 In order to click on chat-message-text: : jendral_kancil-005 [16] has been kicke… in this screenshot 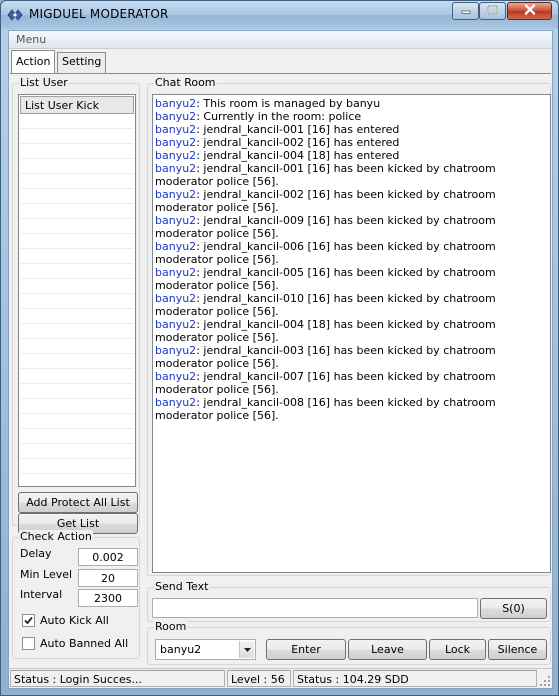, I will do `click(327, 279)`.